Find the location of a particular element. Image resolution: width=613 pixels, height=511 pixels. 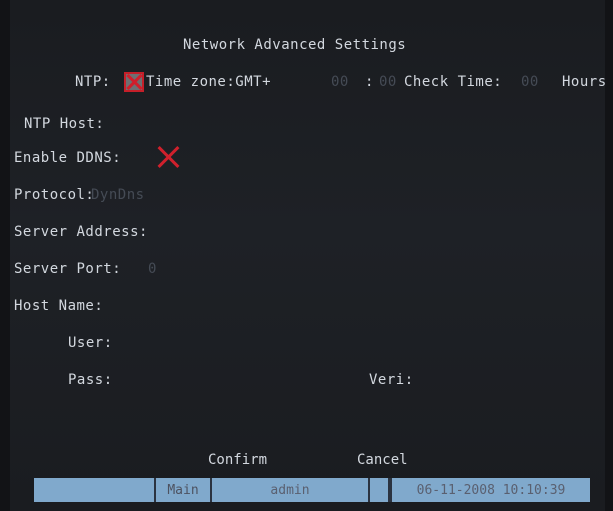

enable-ddns-checkbox is located at coordinates (169, 157).